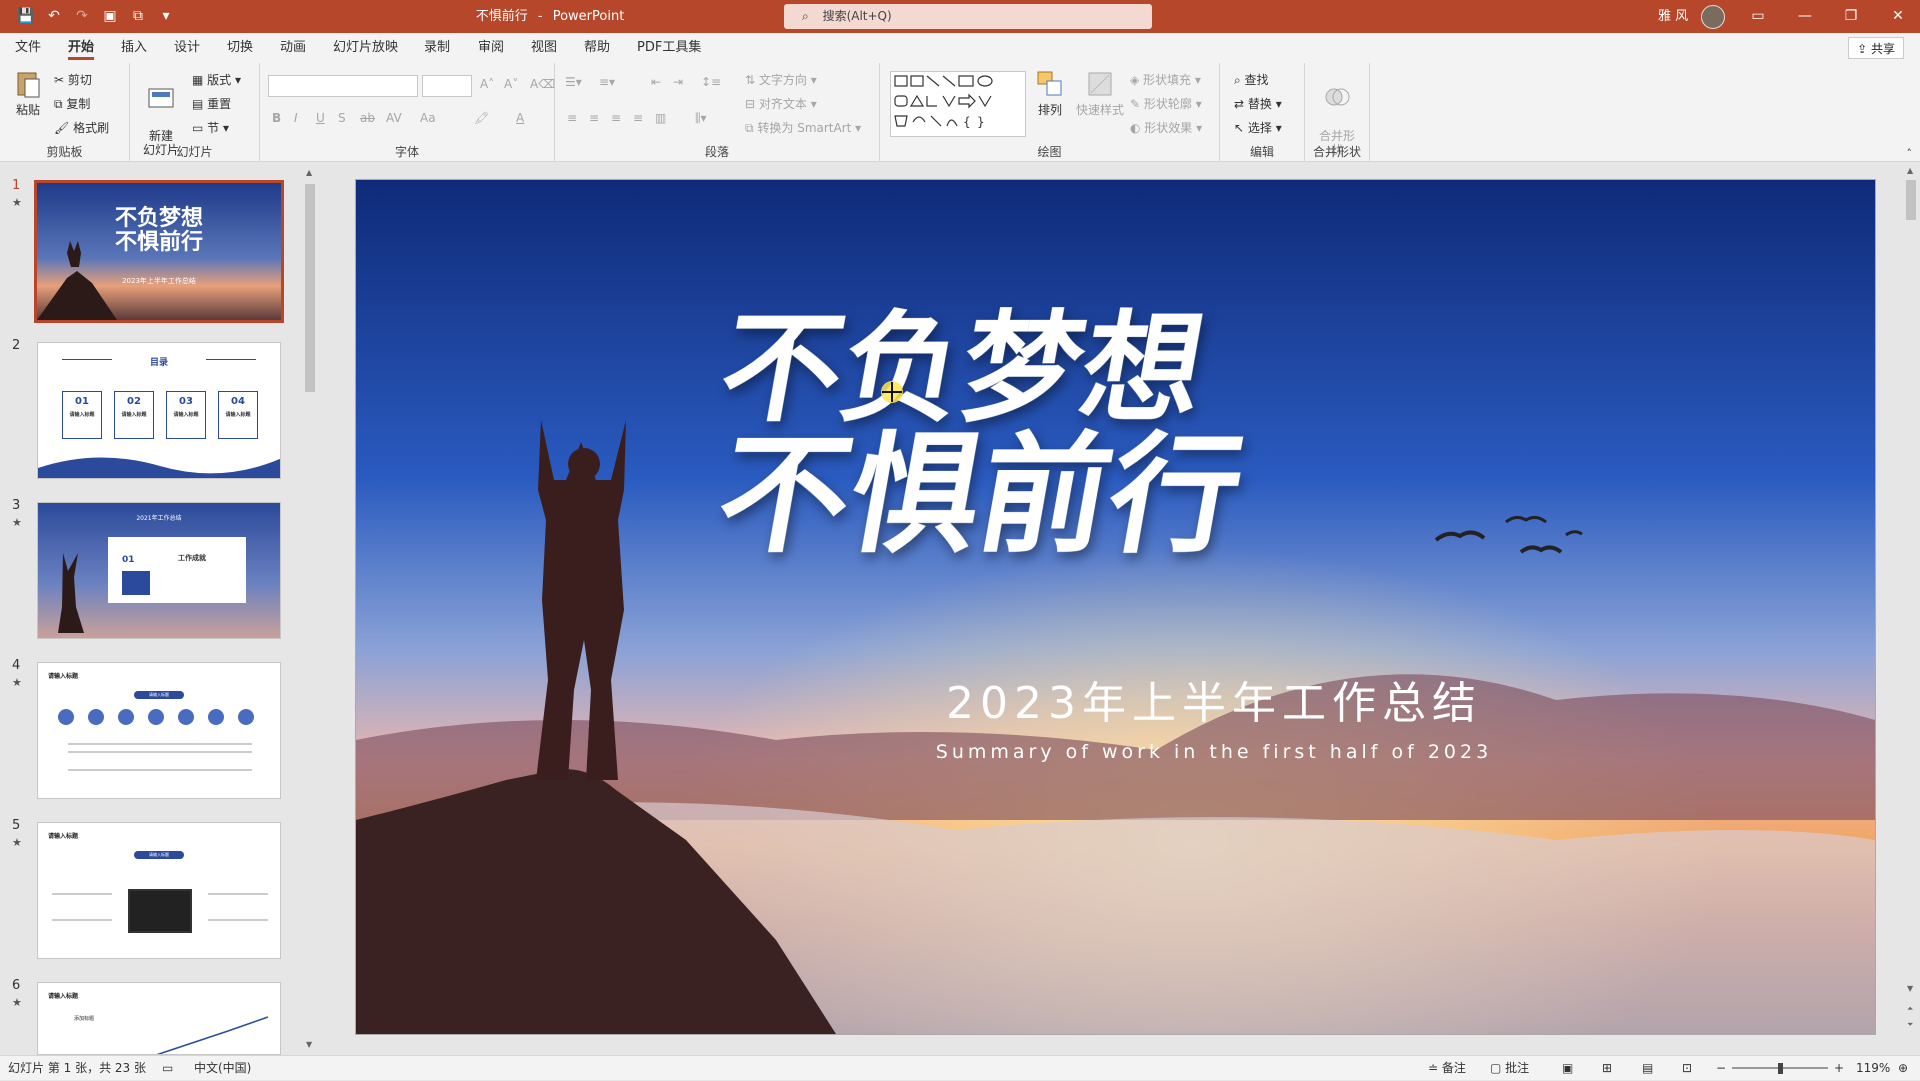 Image resolution: width=1920 pixels, height=1081 pixels. I want to click on language-indicator: 中文(中国), so click(222, 1068).